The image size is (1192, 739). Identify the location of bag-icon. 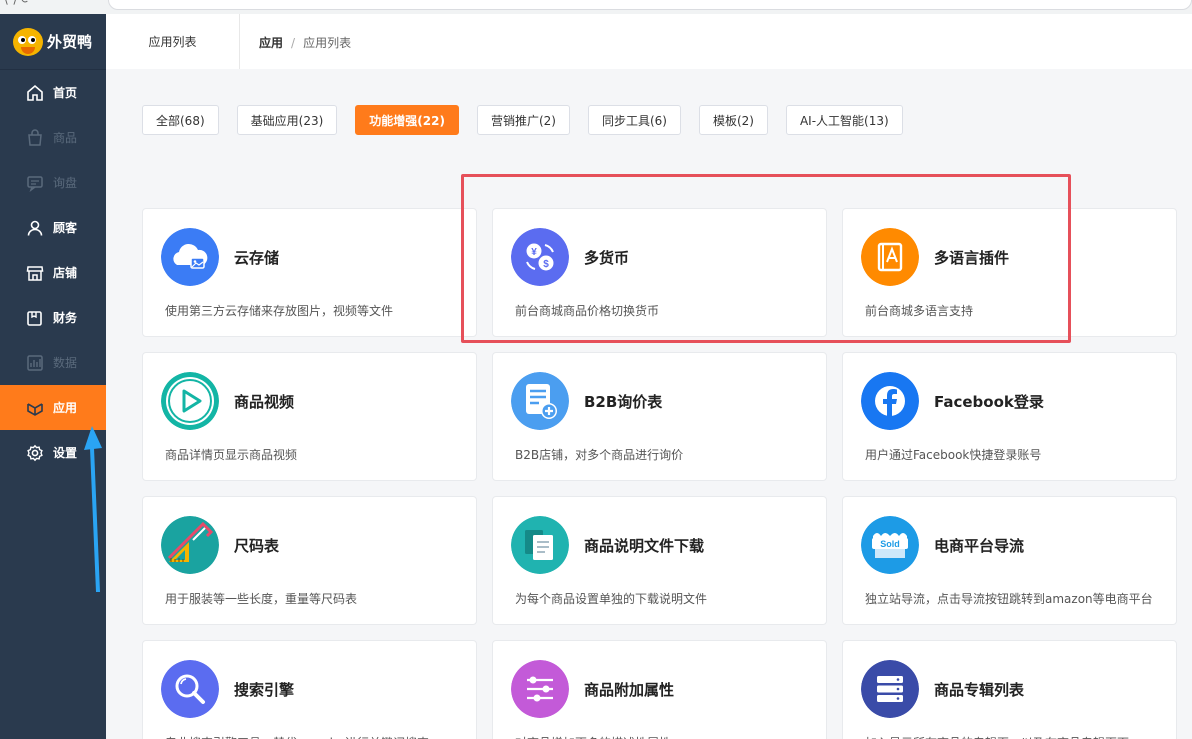
(35, 137).